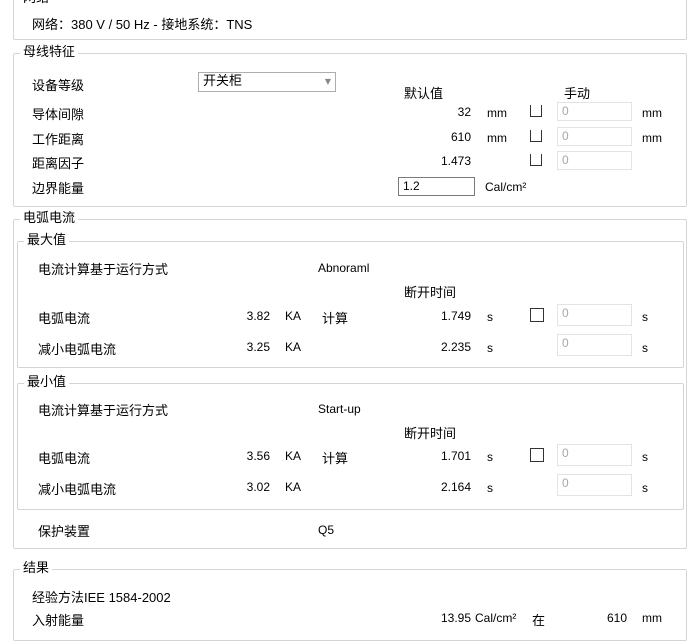  What do you see at coordinates (103, 411) in the screenshot?
I see `min-basis-label: 电流计算基于运行方式` at bounding box center [103, 411].